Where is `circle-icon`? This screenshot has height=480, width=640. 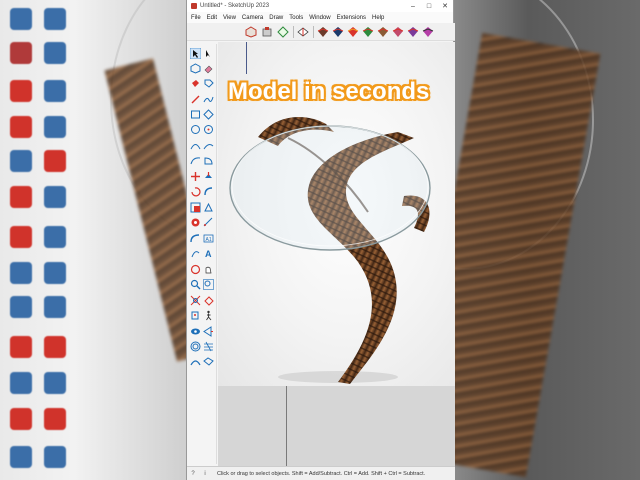 circle-icon is located at coordinates (195, 129).